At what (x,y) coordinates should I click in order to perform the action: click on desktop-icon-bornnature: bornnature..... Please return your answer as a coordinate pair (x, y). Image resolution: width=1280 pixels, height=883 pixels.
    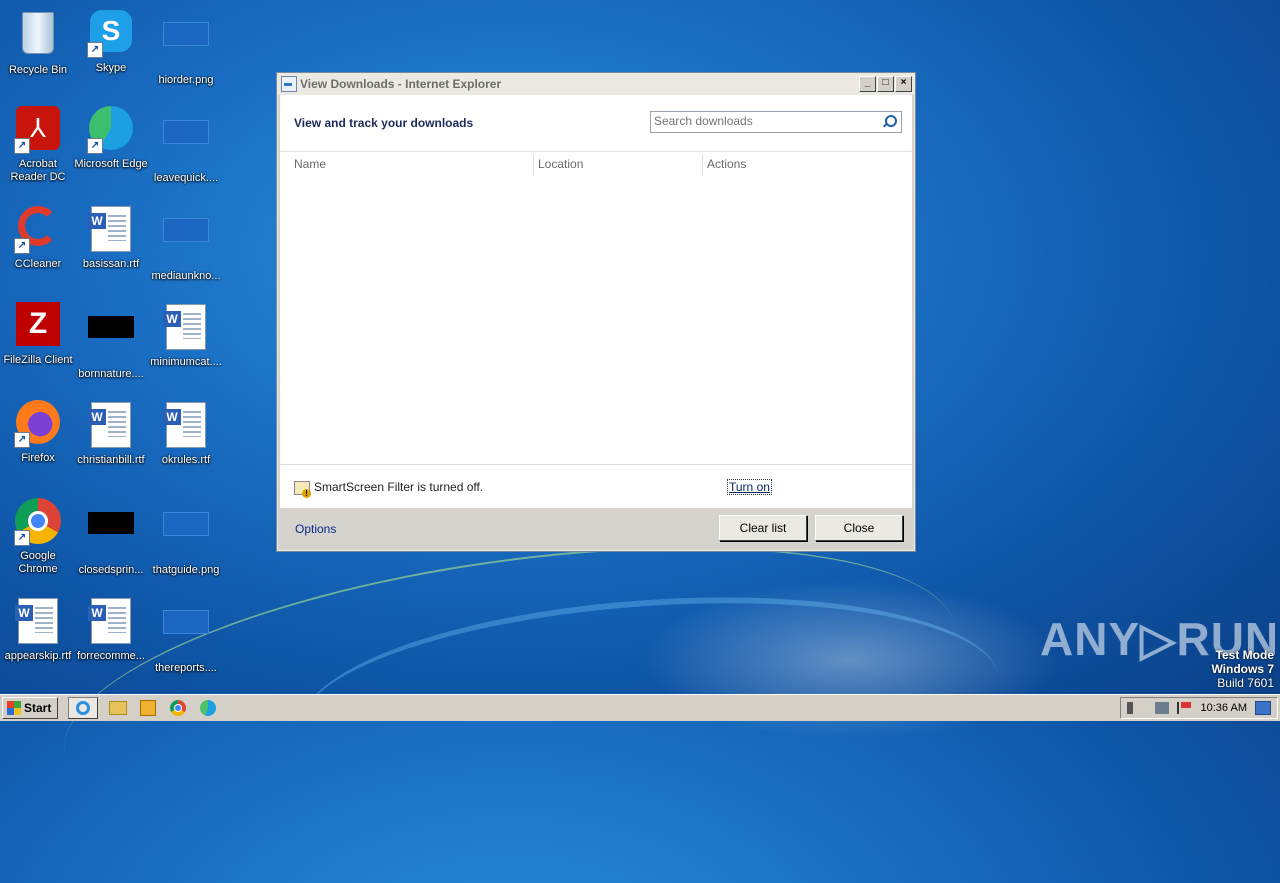
    Looking at the image, I should click on (111, 341).